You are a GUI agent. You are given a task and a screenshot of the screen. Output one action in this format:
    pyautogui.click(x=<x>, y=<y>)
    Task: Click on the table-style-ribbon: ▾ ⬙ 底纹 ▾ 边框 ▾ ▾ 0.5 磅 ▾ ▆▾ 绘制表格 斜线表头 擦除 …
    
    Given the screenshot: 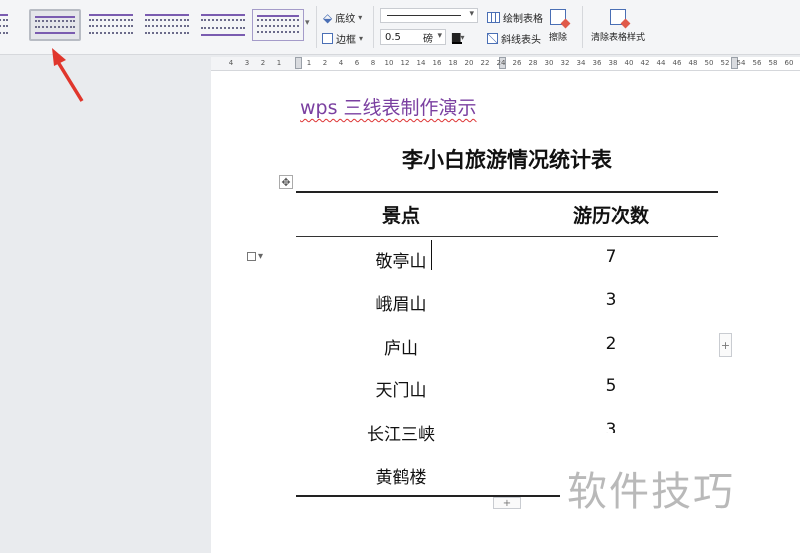 What is the action you would take?
    pyautogui.click(x=400, y=27)
    